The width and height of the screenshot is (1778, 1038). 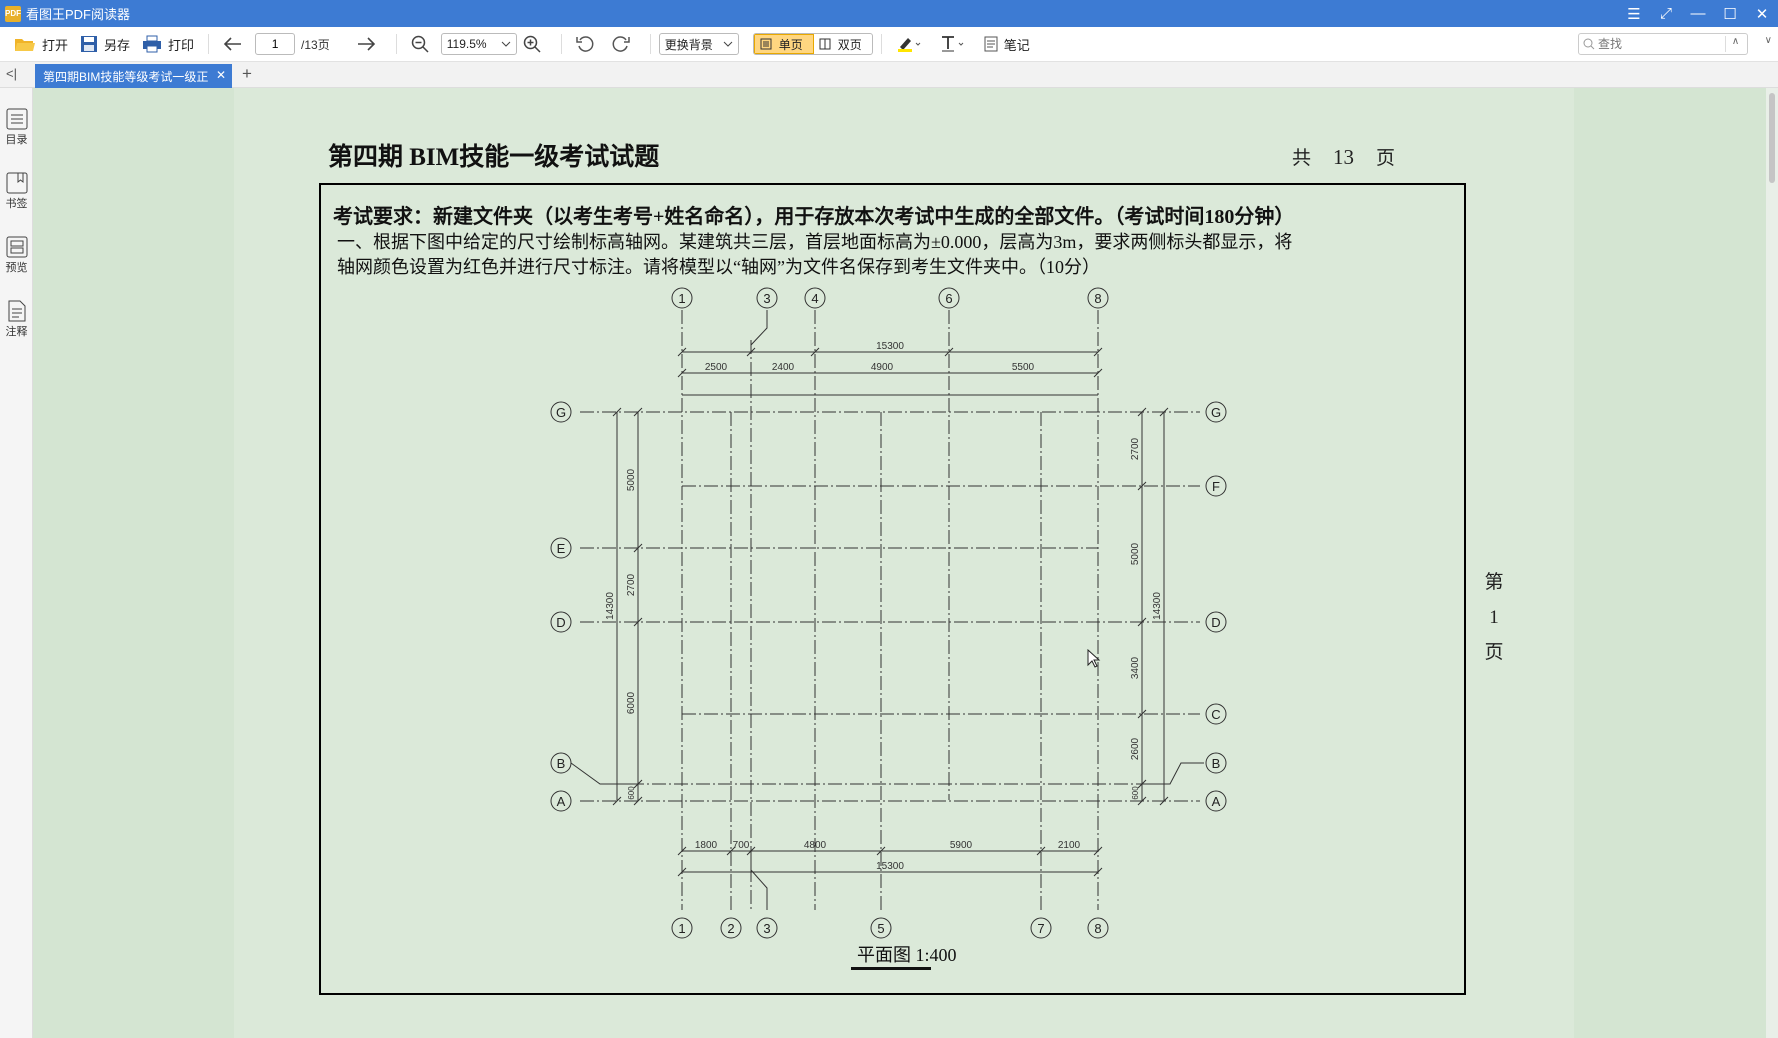 What do you see at coordinates (1634, 13) in the screenshot?
I see `menu-icon: ☰` at bounding box center [1634, 13].